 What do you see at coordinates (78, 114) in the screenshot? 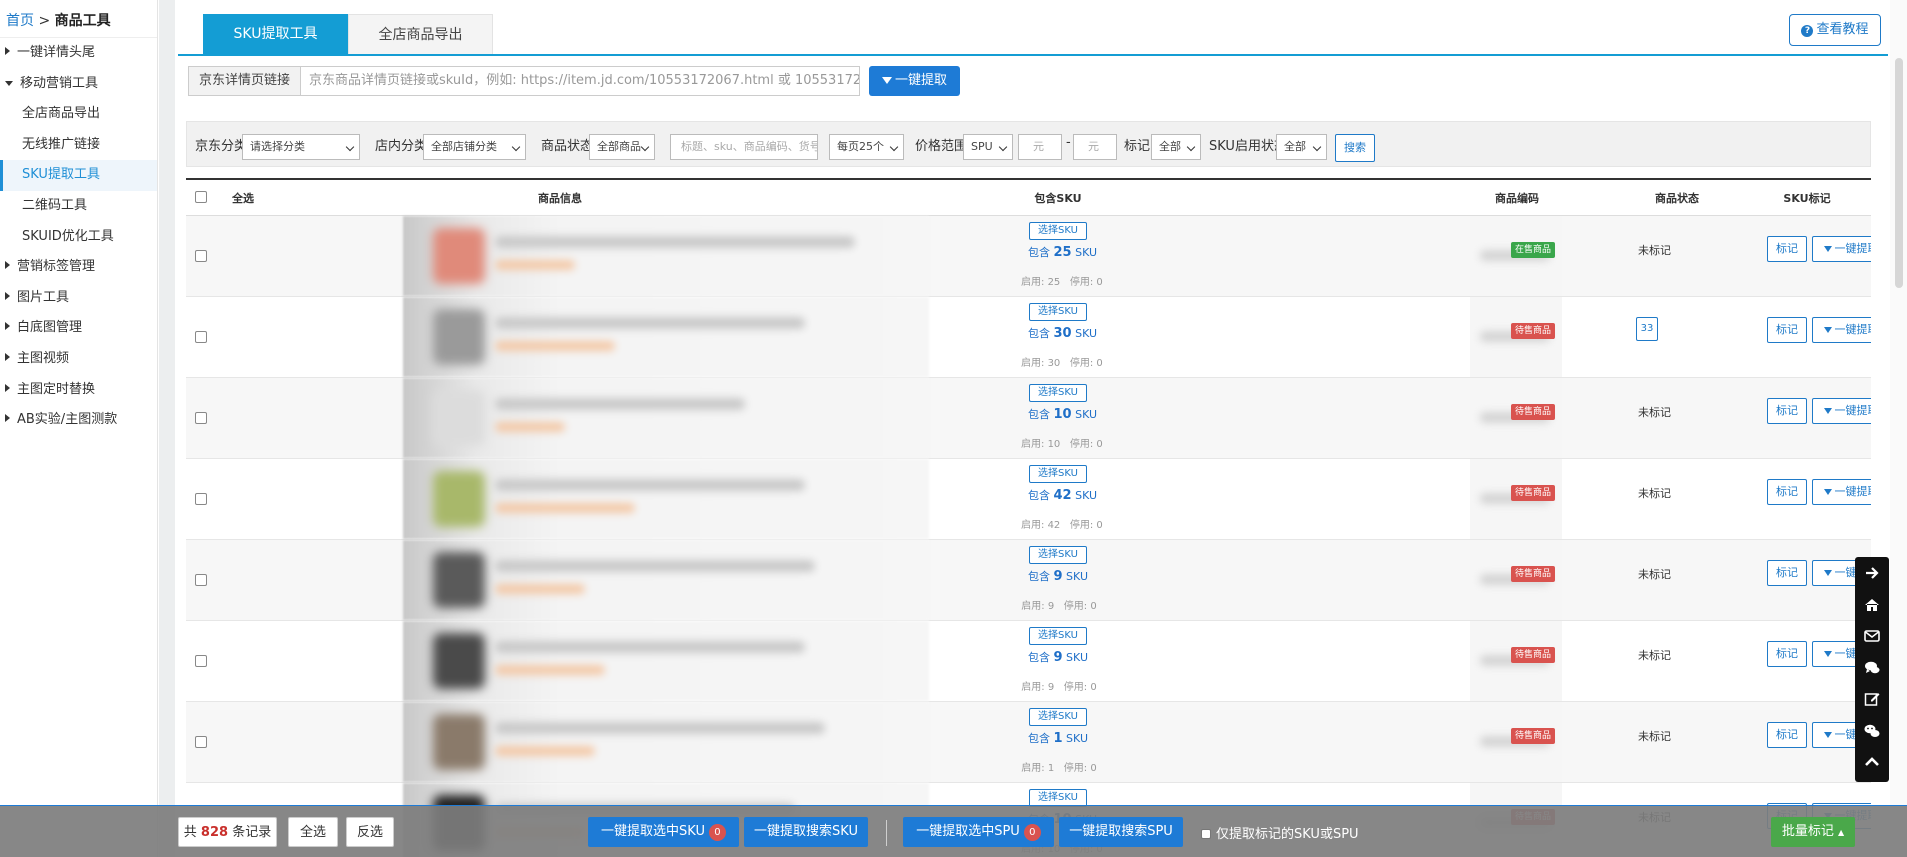
I see `sidebar-item-2: 全店商品导出` at bounding box center [78, 114].